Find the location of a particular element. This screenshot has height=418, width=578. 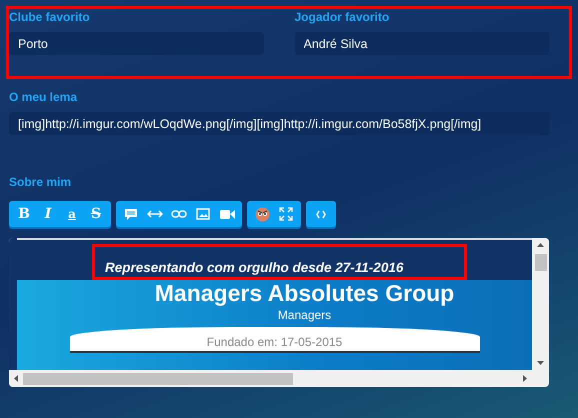

link-icon is located at coordinates (179, 214).